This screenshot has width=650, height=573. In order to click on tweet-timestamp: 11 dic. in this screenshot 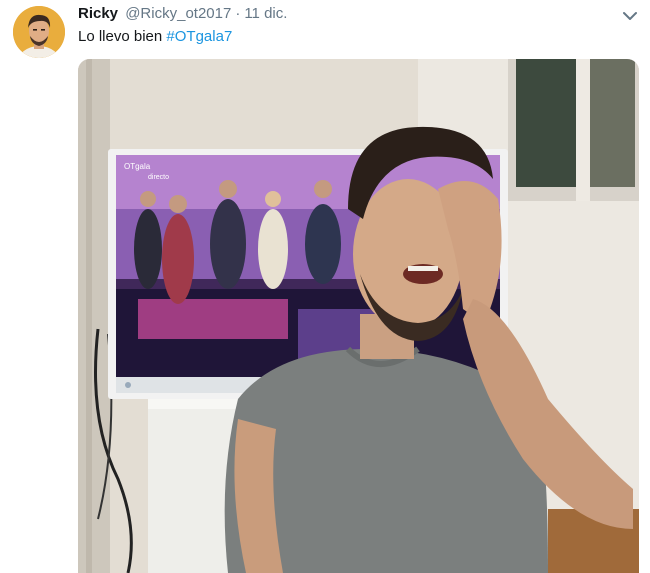, I will do `click(265, 13)`.